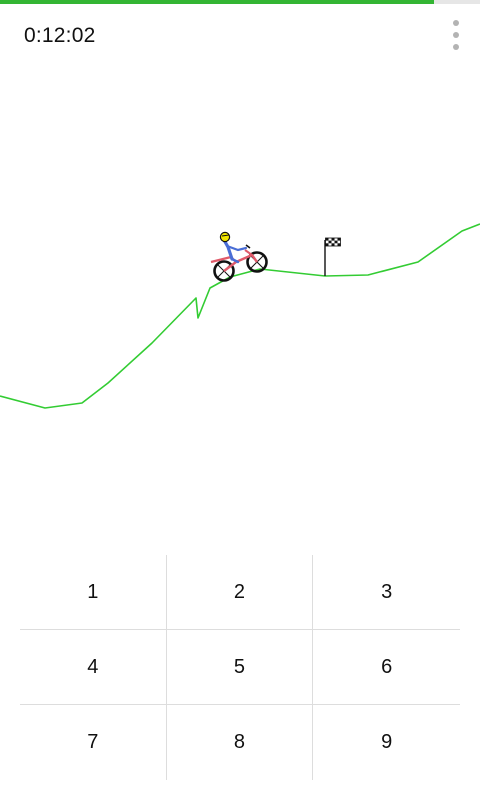 The image size is (480, 800). What do you see at coordinates (386, 742) in the screenshot?
I see `keypad-key-9: 9` at bounding box center [386, 742].